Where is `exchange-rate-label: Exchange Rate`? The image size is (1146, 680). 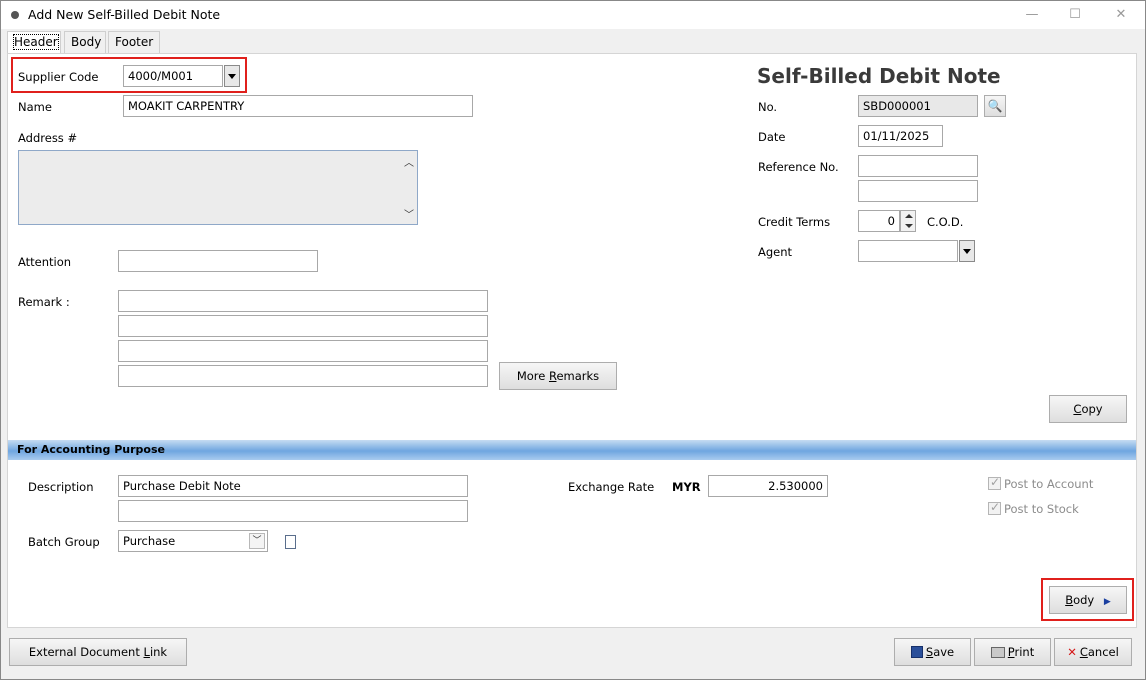 exchange-rate-label: Exchange Rate is located at coordinates (611, 487).